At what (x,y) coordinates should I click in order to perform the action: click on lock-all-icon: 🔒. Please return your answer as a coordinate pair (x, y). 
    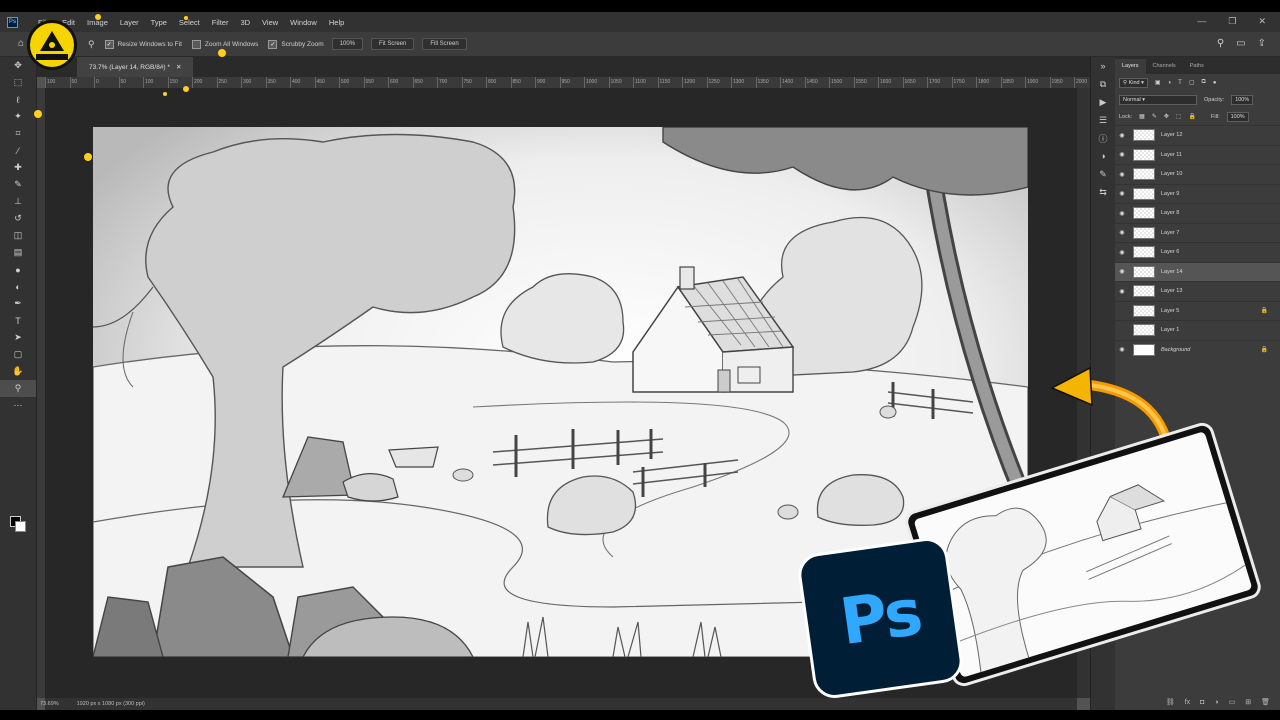
    Looking at the image, I should click on (1192, 116).